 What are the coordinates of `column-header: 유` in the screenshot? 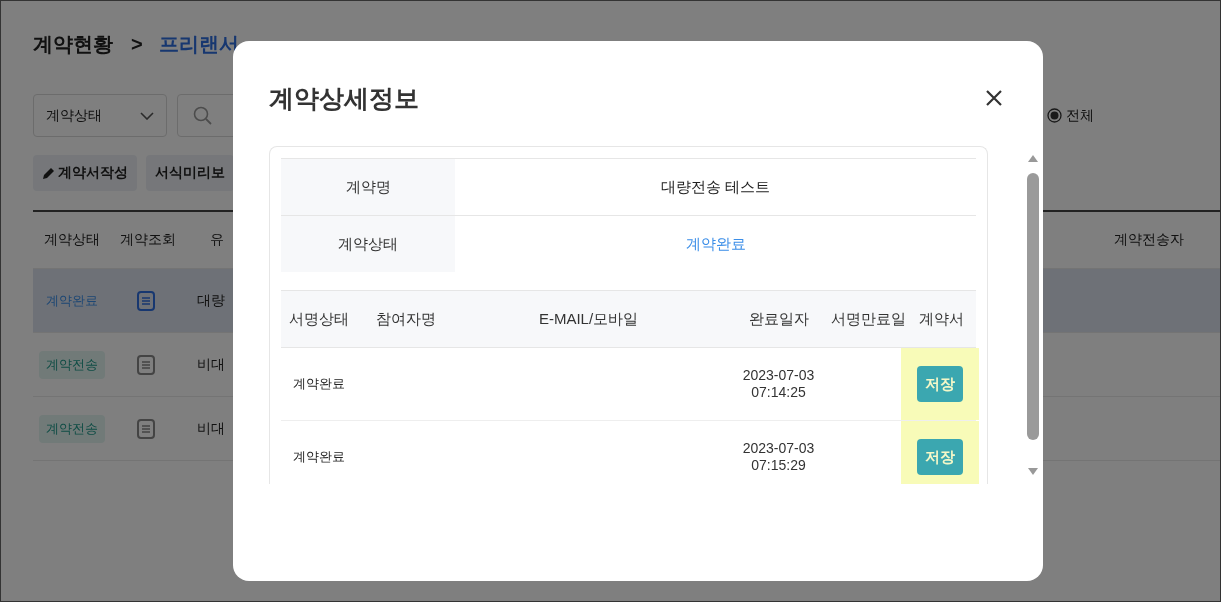 It's located at (217, 239).